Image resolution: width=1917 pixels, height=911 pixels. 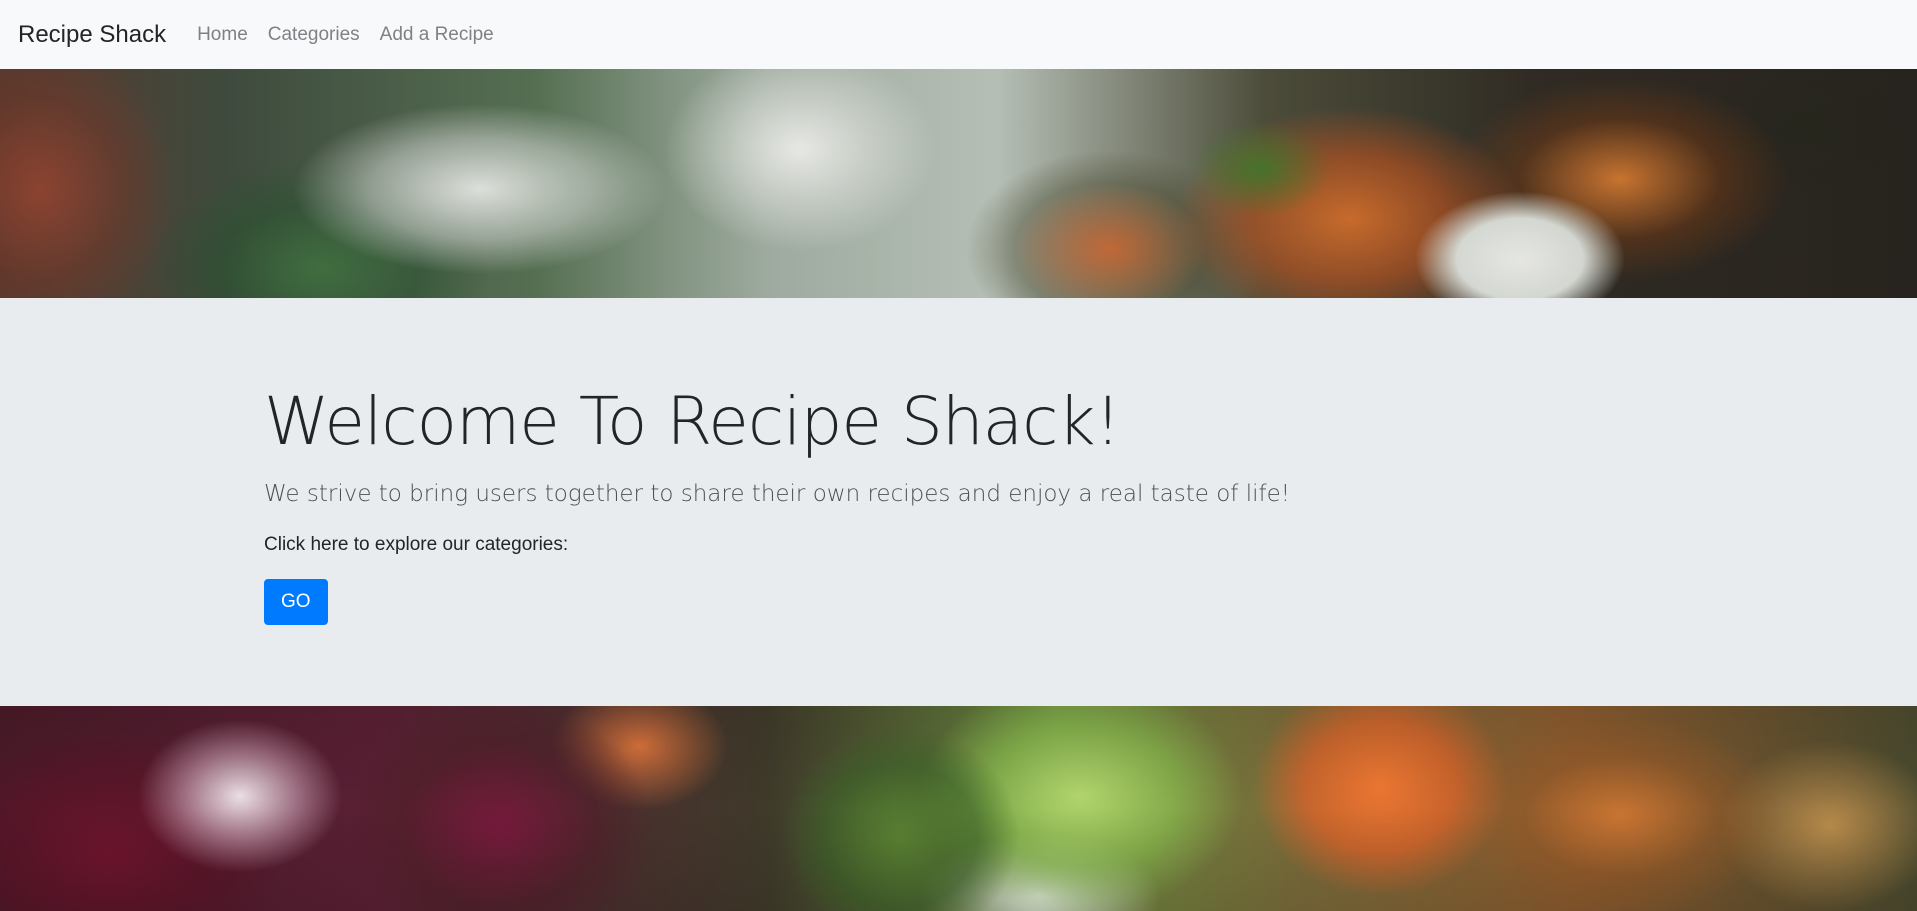 What do you see at coordinates (416, 544) in the screenshot?
I see `explore-categories-text: Click here to explore our categories:` at bounding box center [416, 544].